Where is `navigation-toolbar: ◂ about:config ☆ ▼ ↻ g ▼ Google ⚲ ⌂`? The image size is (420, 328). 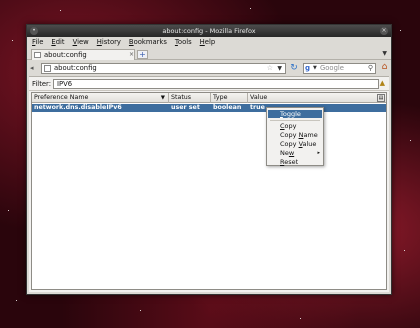
navigation-toolbar: ◂ about:config ☆ ▼ ↻ g ▼ Google ⚲ ⌂ is located at coordinates (209, 68).